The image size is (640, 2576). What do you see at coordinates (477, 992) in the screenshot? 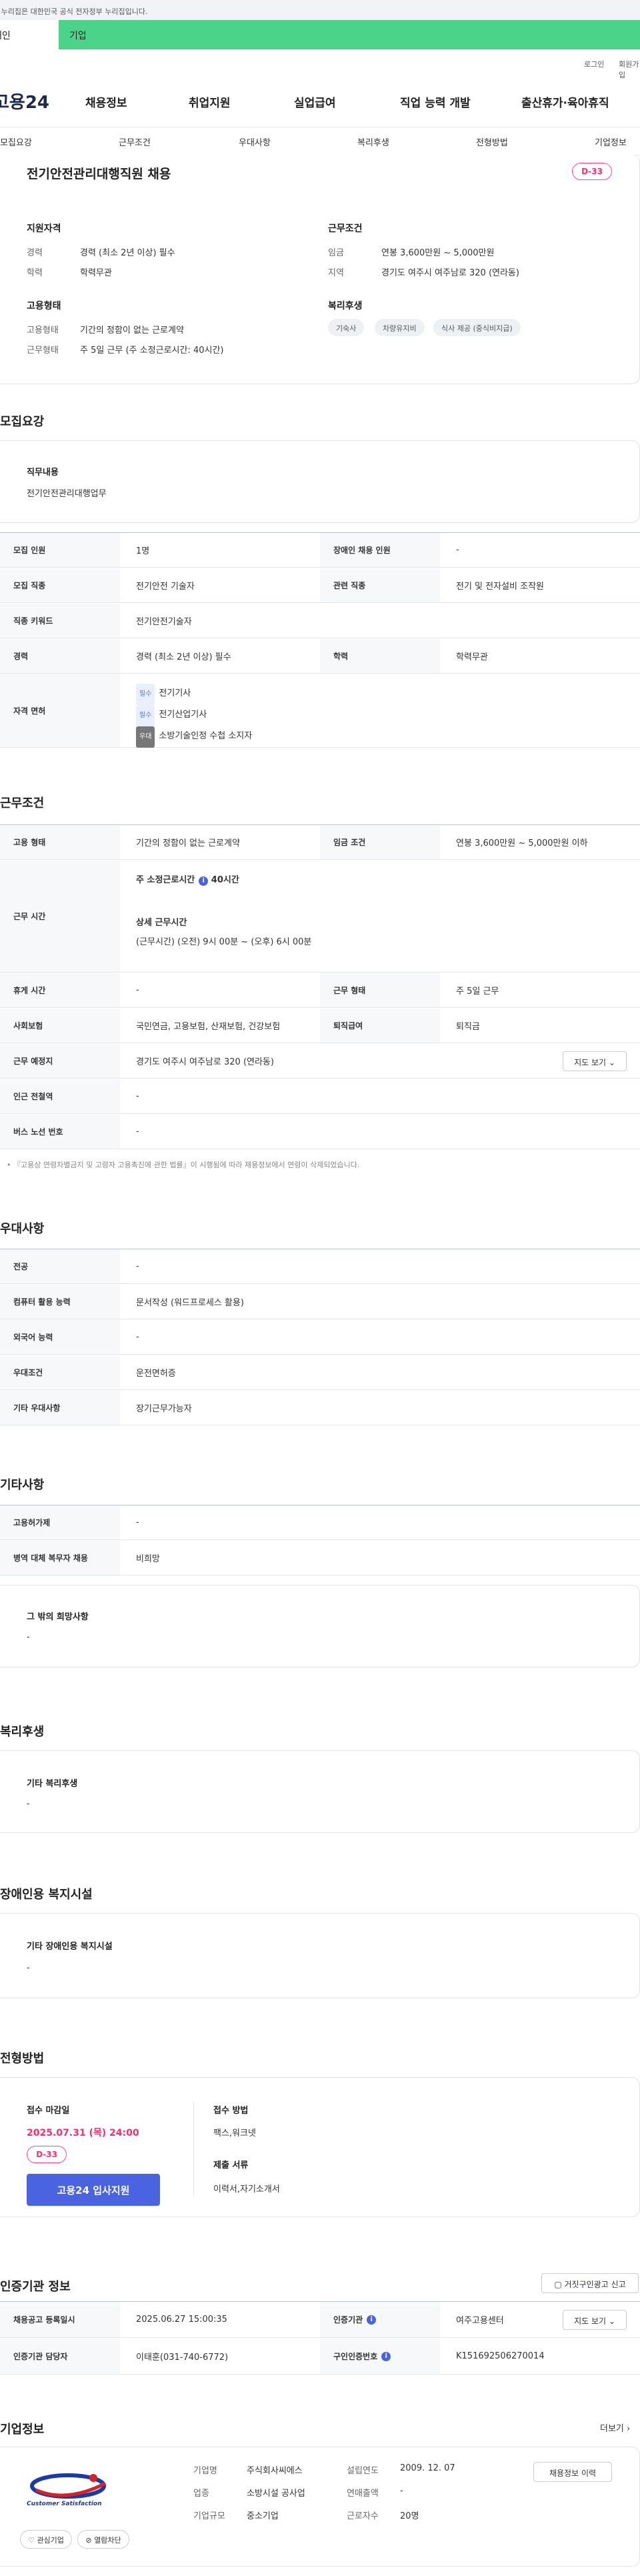
I see `td-work-form: 주 5일 근무` at bounding box center [477, 992].